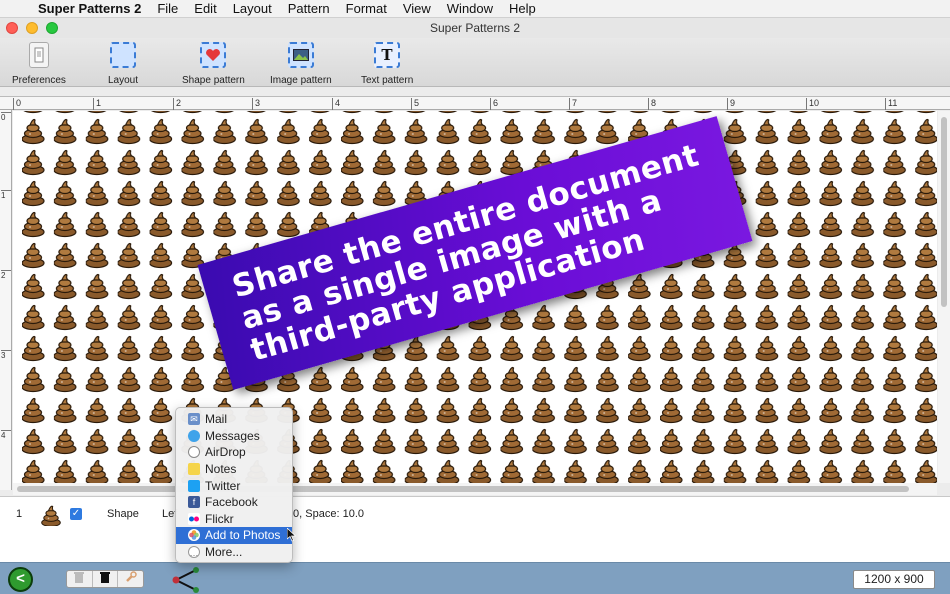 This screenshot has width=950, height=594. Describe the element at coordinates (194, 518) in the screenshot. I see `flickr-icon` at that location.